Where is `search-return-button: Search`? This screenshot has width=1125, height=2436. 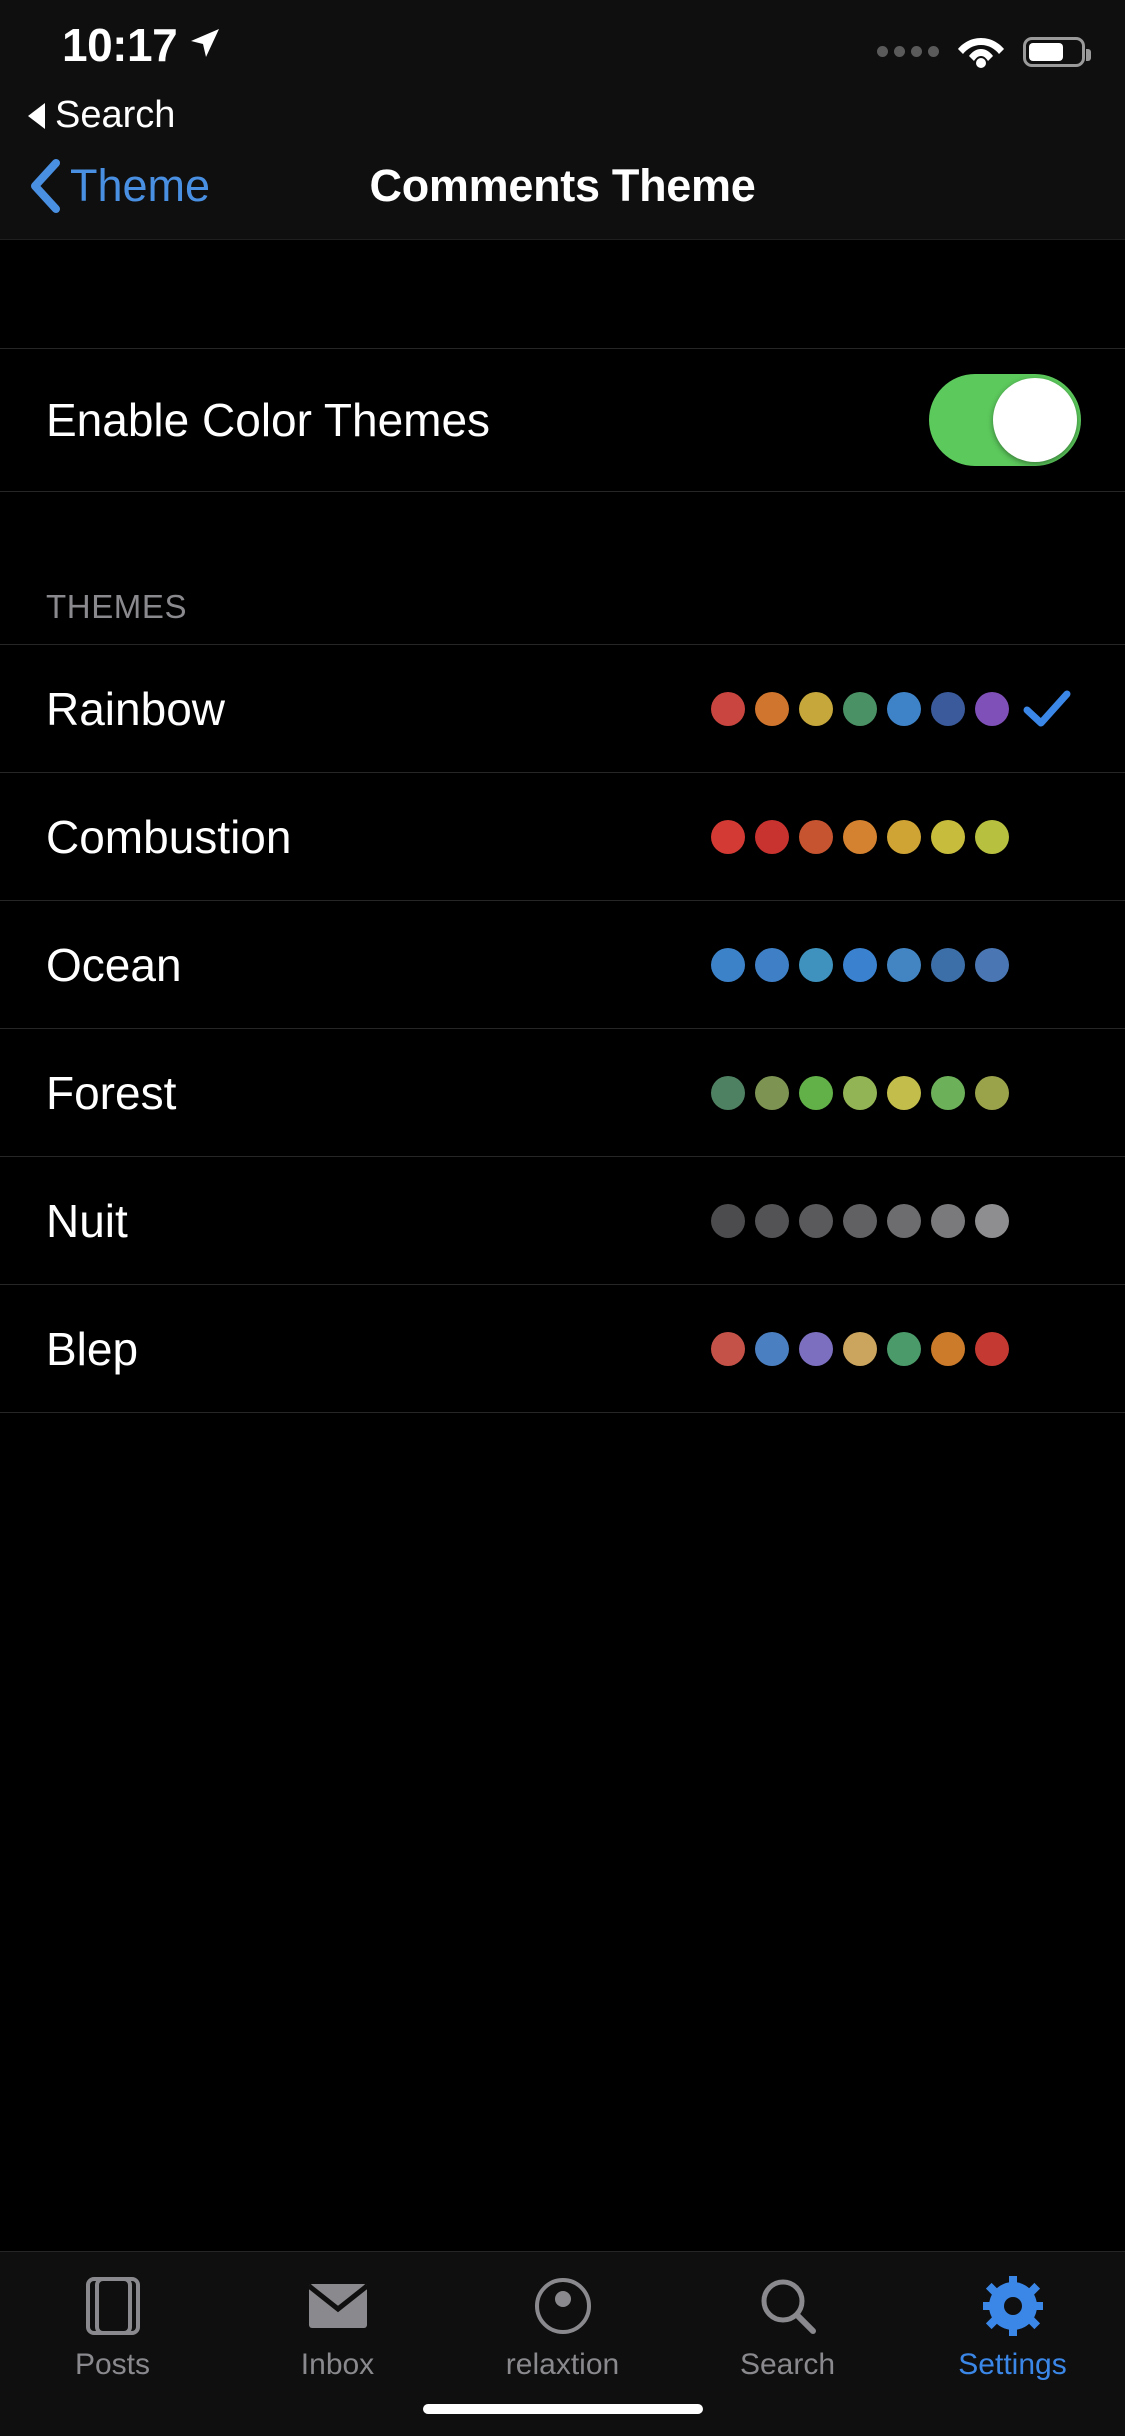 search-return-button: Search is located at coordinates (101, 115).